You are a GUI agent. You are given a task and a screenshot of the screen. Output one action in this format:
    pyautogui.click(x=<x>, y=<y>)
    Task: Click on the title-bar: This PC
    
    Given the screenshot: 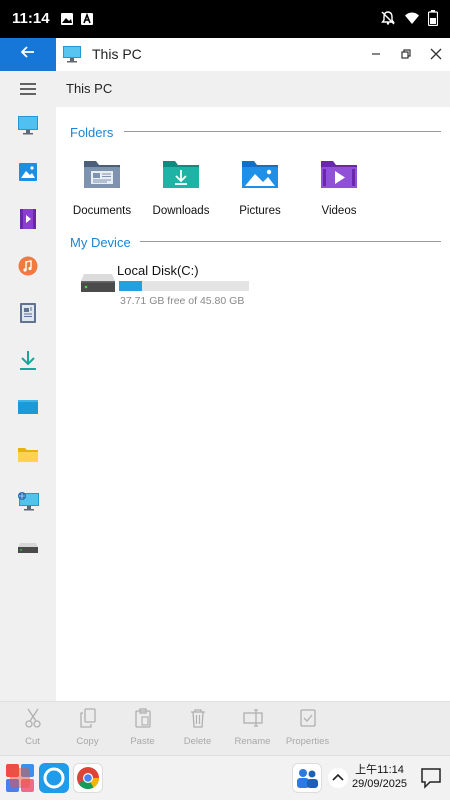 What is the action you would take?
    pyautogui.click(x=225, y=54)
    